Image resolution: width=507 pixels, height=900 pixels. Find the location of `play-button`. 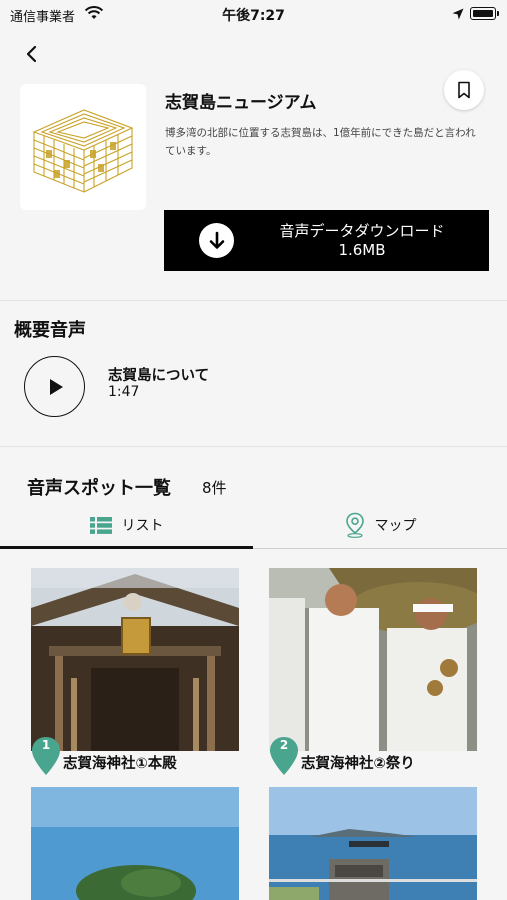

play-button is located at coordinates (54, 386).